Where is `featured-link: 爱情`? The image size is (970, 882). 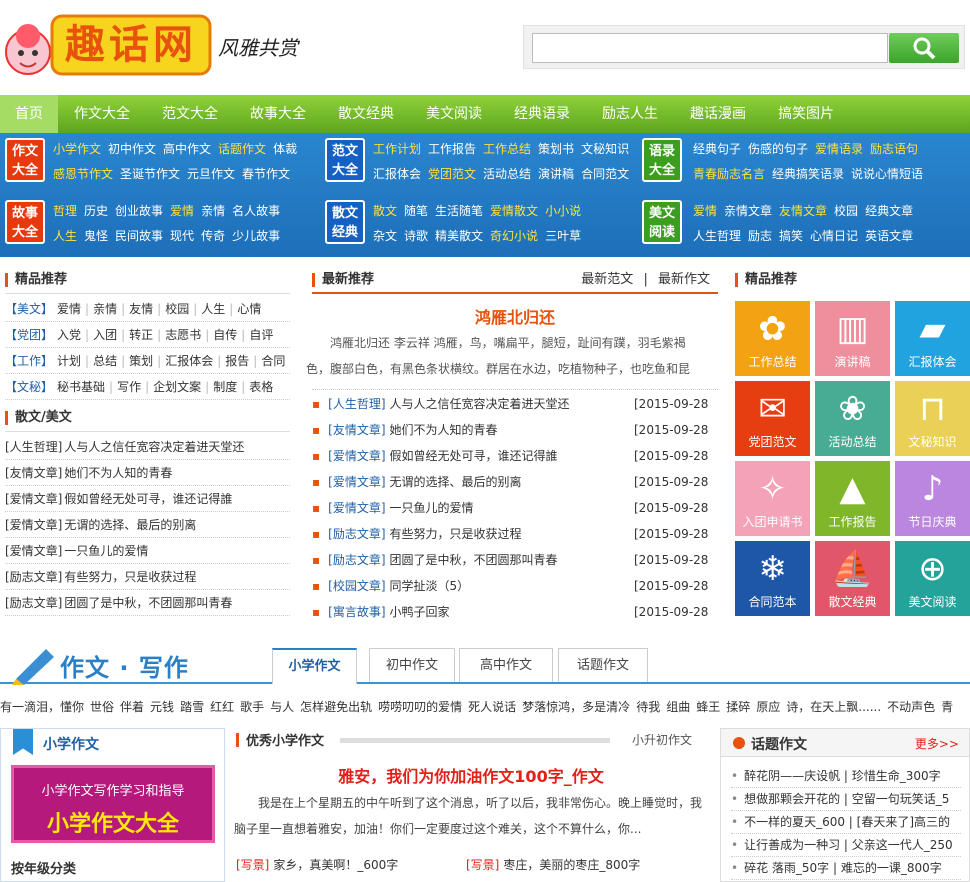 featured-link: 爱情 is located at coordinates (69, 309).